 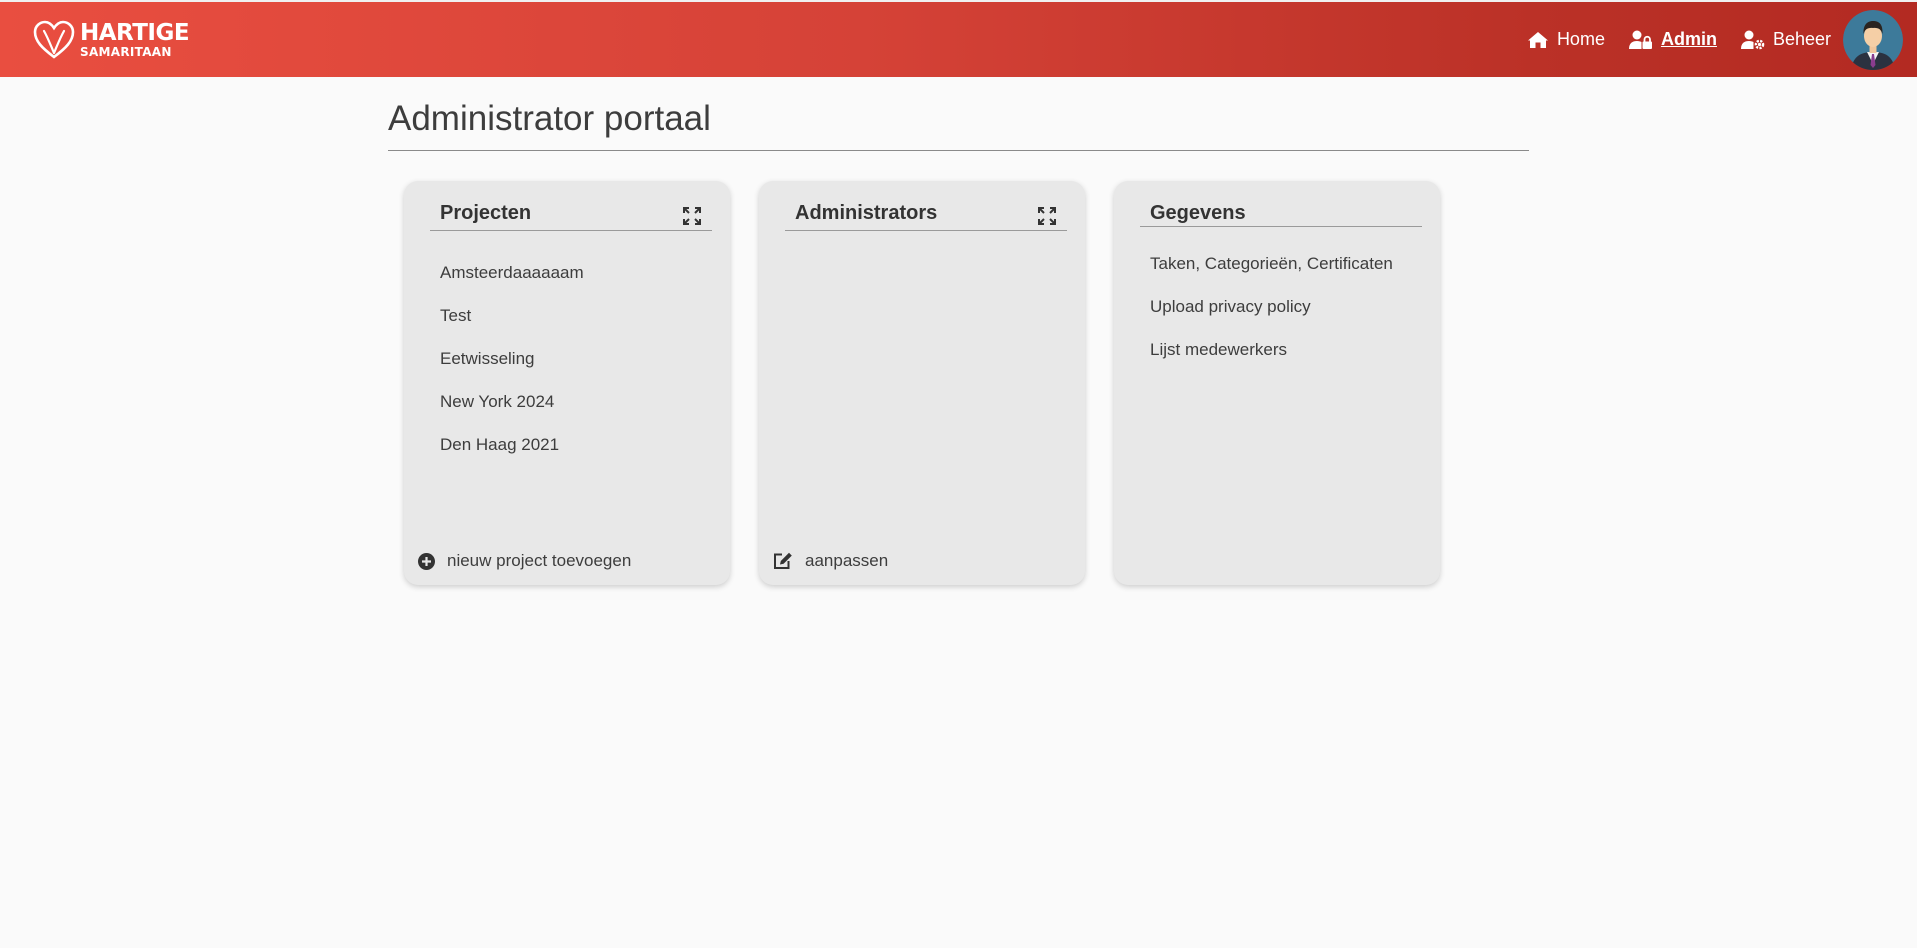 What do you see at coordinates (958, 150) in the screenshot?
I see `title-divider` at bounding box center [958, 150].